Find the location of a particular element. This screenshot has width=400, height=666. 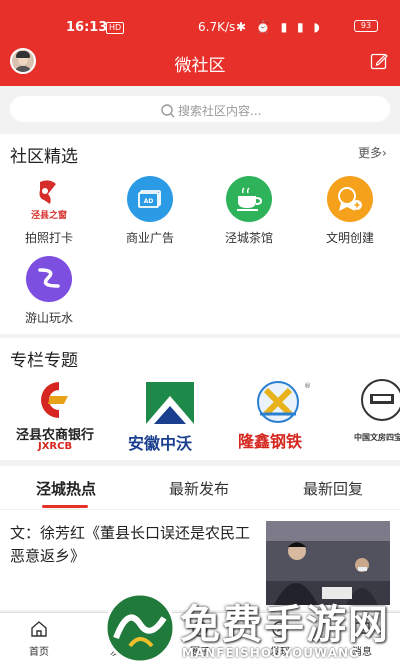

search-icon is located at coordinates (168, 110).